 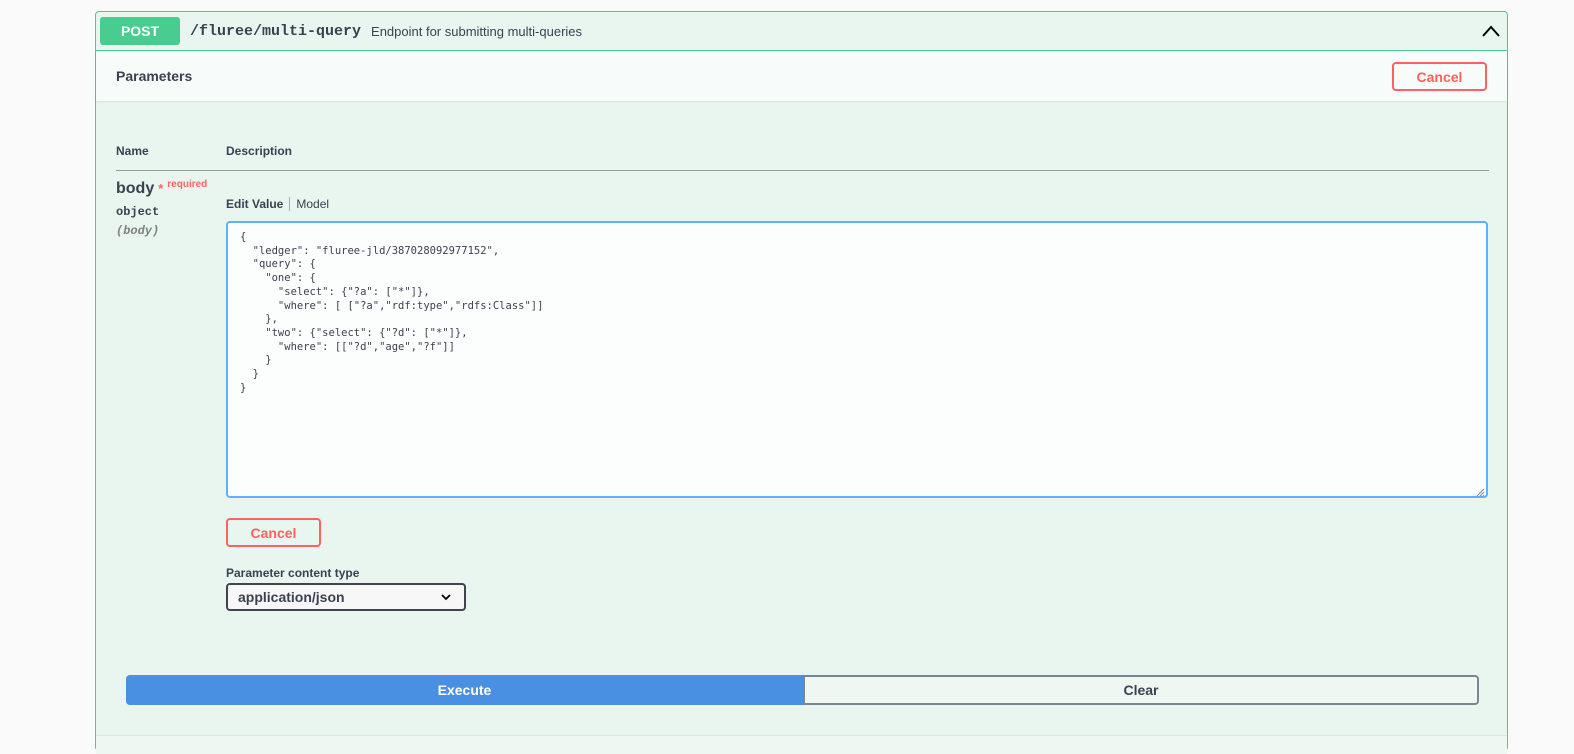 What do you see at coordinates (276, 31) in the screenshot?
I see `endpoint-path: /fluree/multi-query` at bounding box center [276, 31].